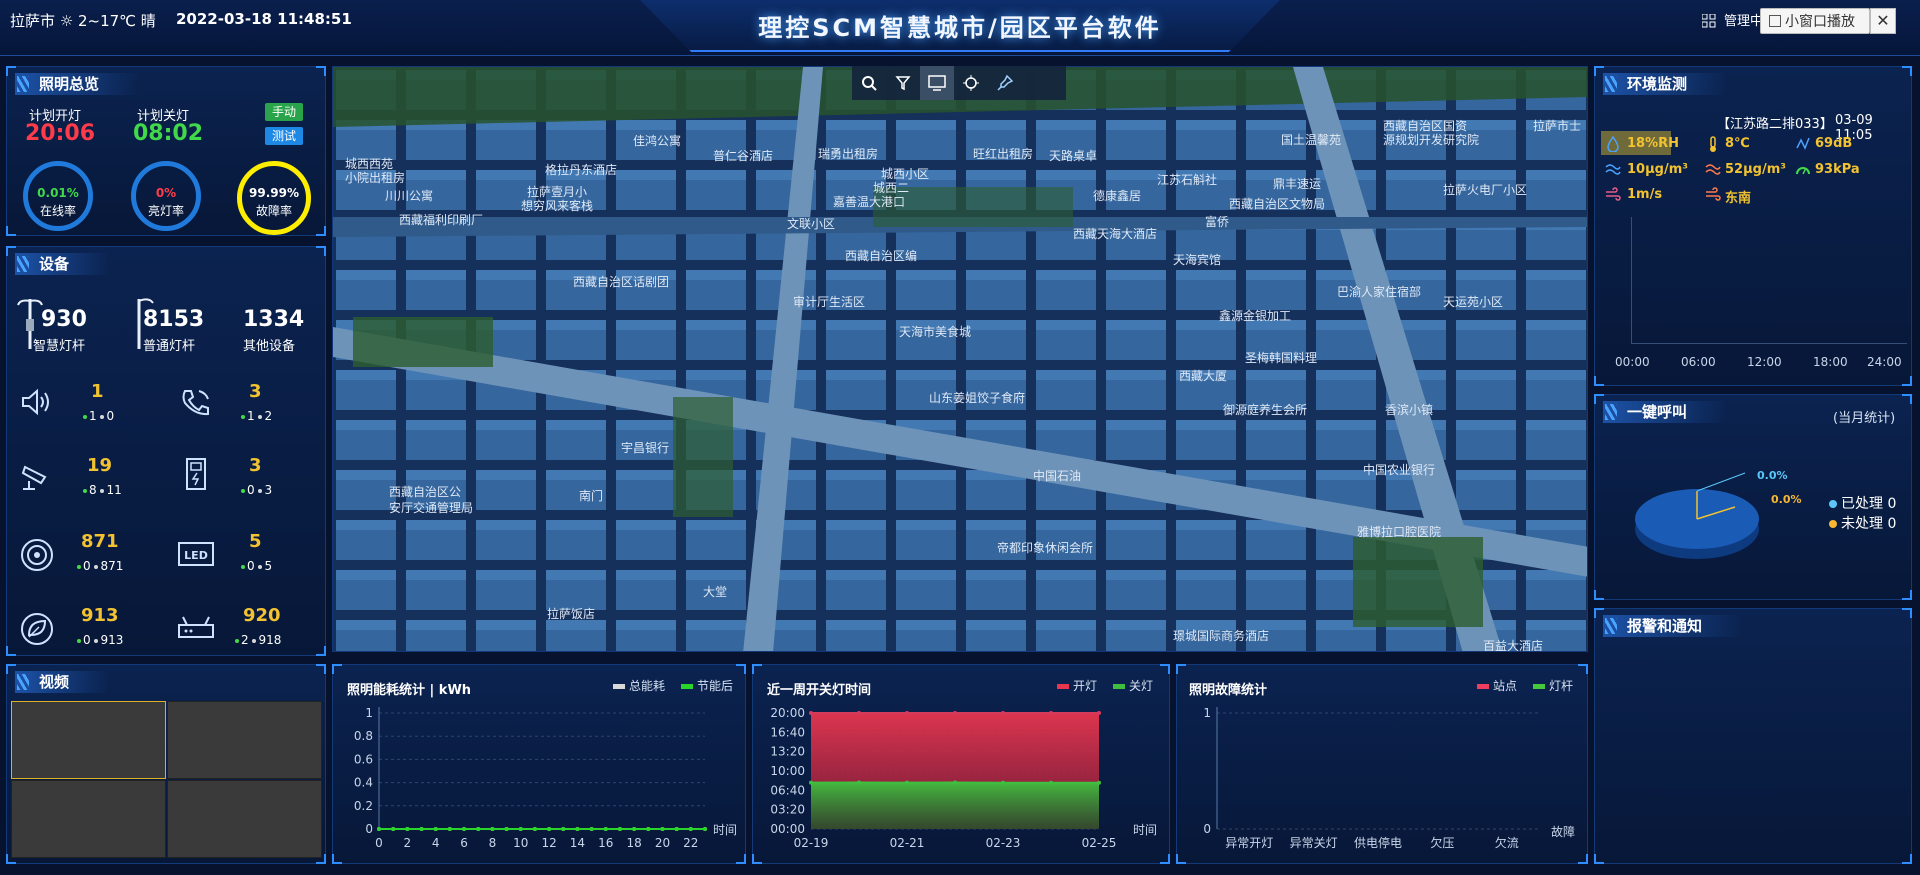 Image resolution: width=1920 pixels, height=875 pixels. I want to click on map-label: 德康鑫居, so click(1117, 196).